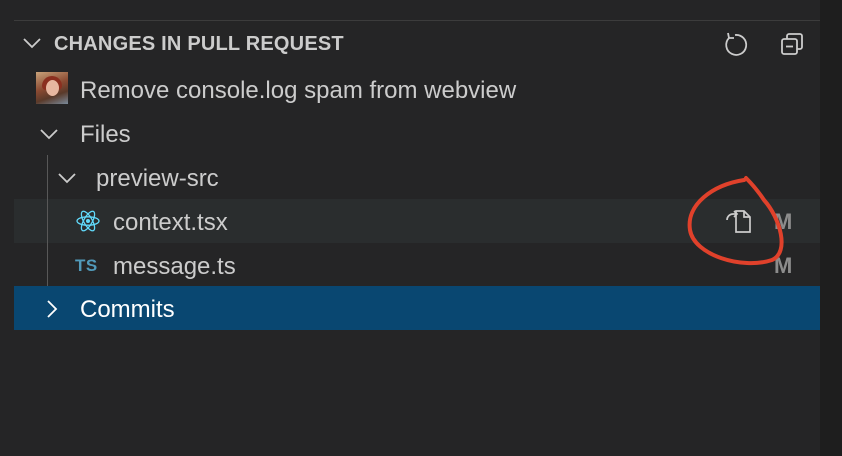 The width and height of the screenshot is (842, 456). Describe the element at coordinates (417, 133) in the screenshot. I see `files-node: Files` at that location.